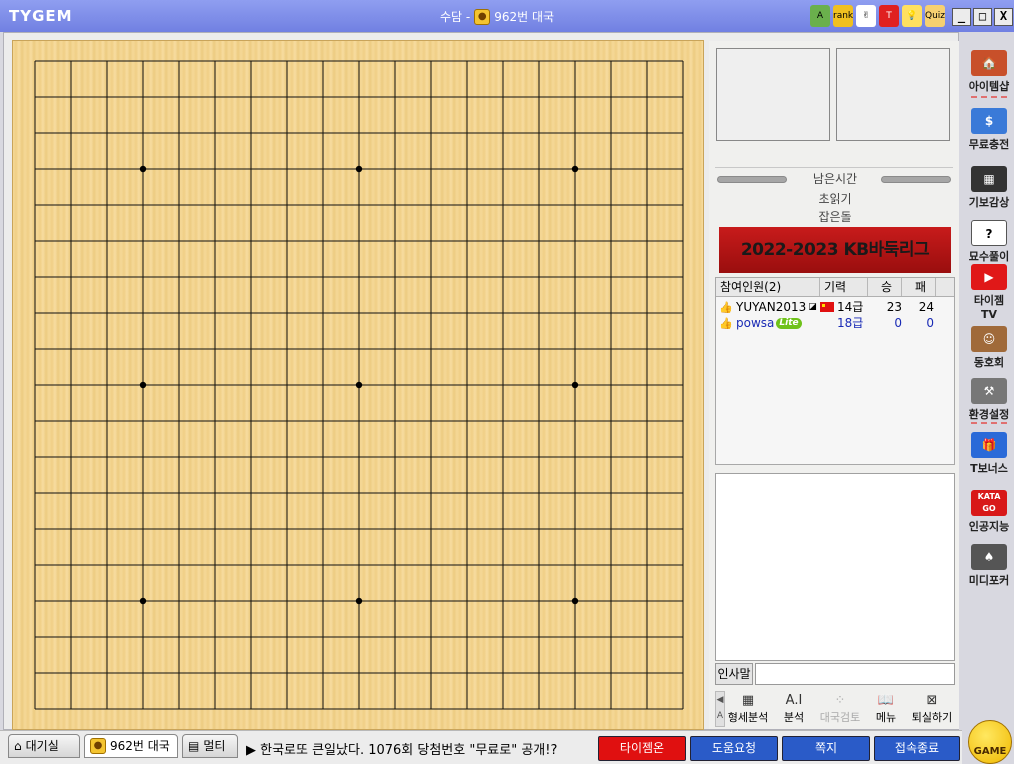 This screenshot has height=764, width=1014. I want to click on sidebar-item-label: 동호회, so click(989, 362).